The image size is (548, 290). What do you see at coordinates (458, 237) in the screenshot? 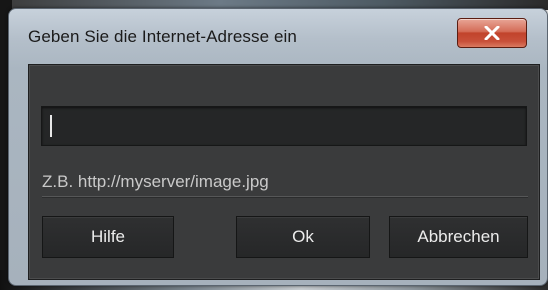
I see `cancel-button: Abbrechen` at bounding box center [458, 237].